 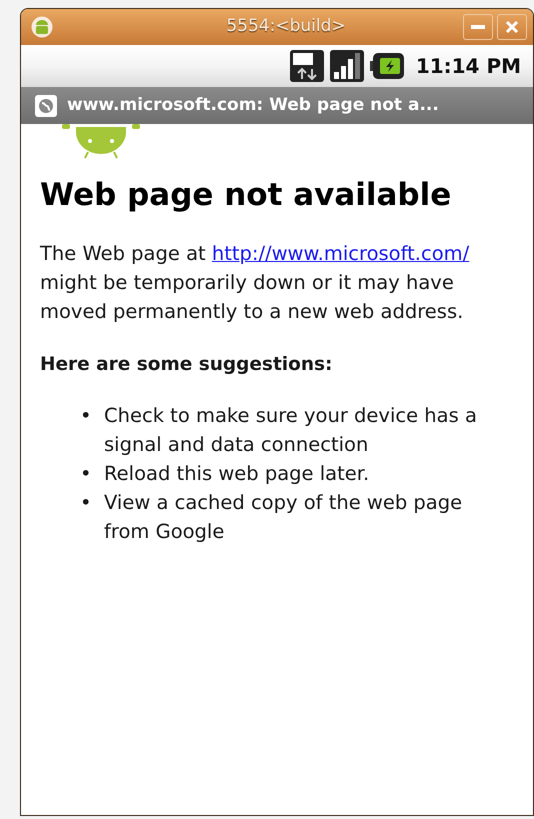 What do you see at coordinates (237, 474) in the screenshot?
I see `suggestion-text: Reload this web page later.` at bounding box center [237, 474].